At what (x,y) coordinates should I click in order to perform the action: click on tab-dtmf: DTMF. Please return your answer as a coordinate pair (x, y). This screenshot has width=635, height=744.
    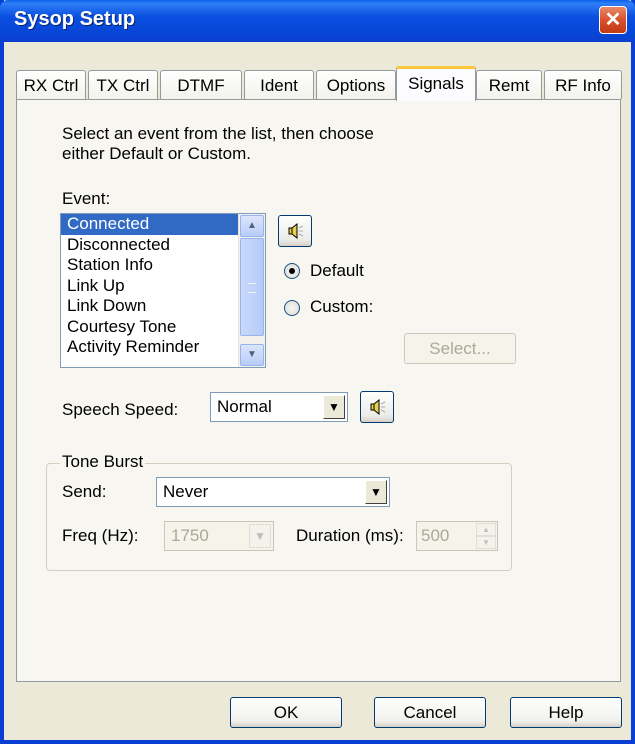
    Looking at the image, I should click on (201, 84).